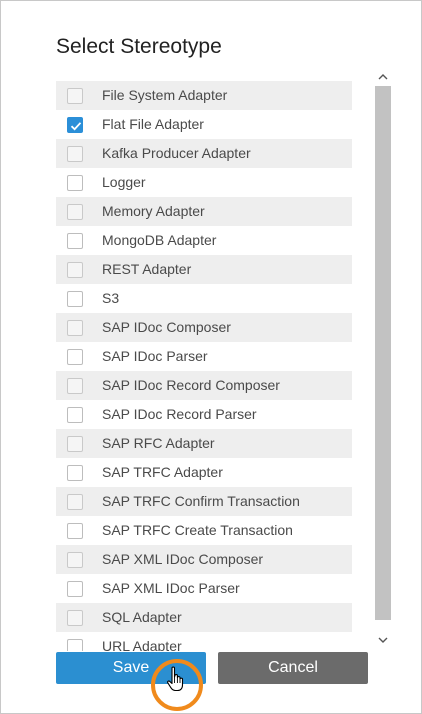  What do you see at coordinates (158, 443) in the screenshot?
I see `list-item-label: SAP RFC Adapter` at bounding box center [158, 443].